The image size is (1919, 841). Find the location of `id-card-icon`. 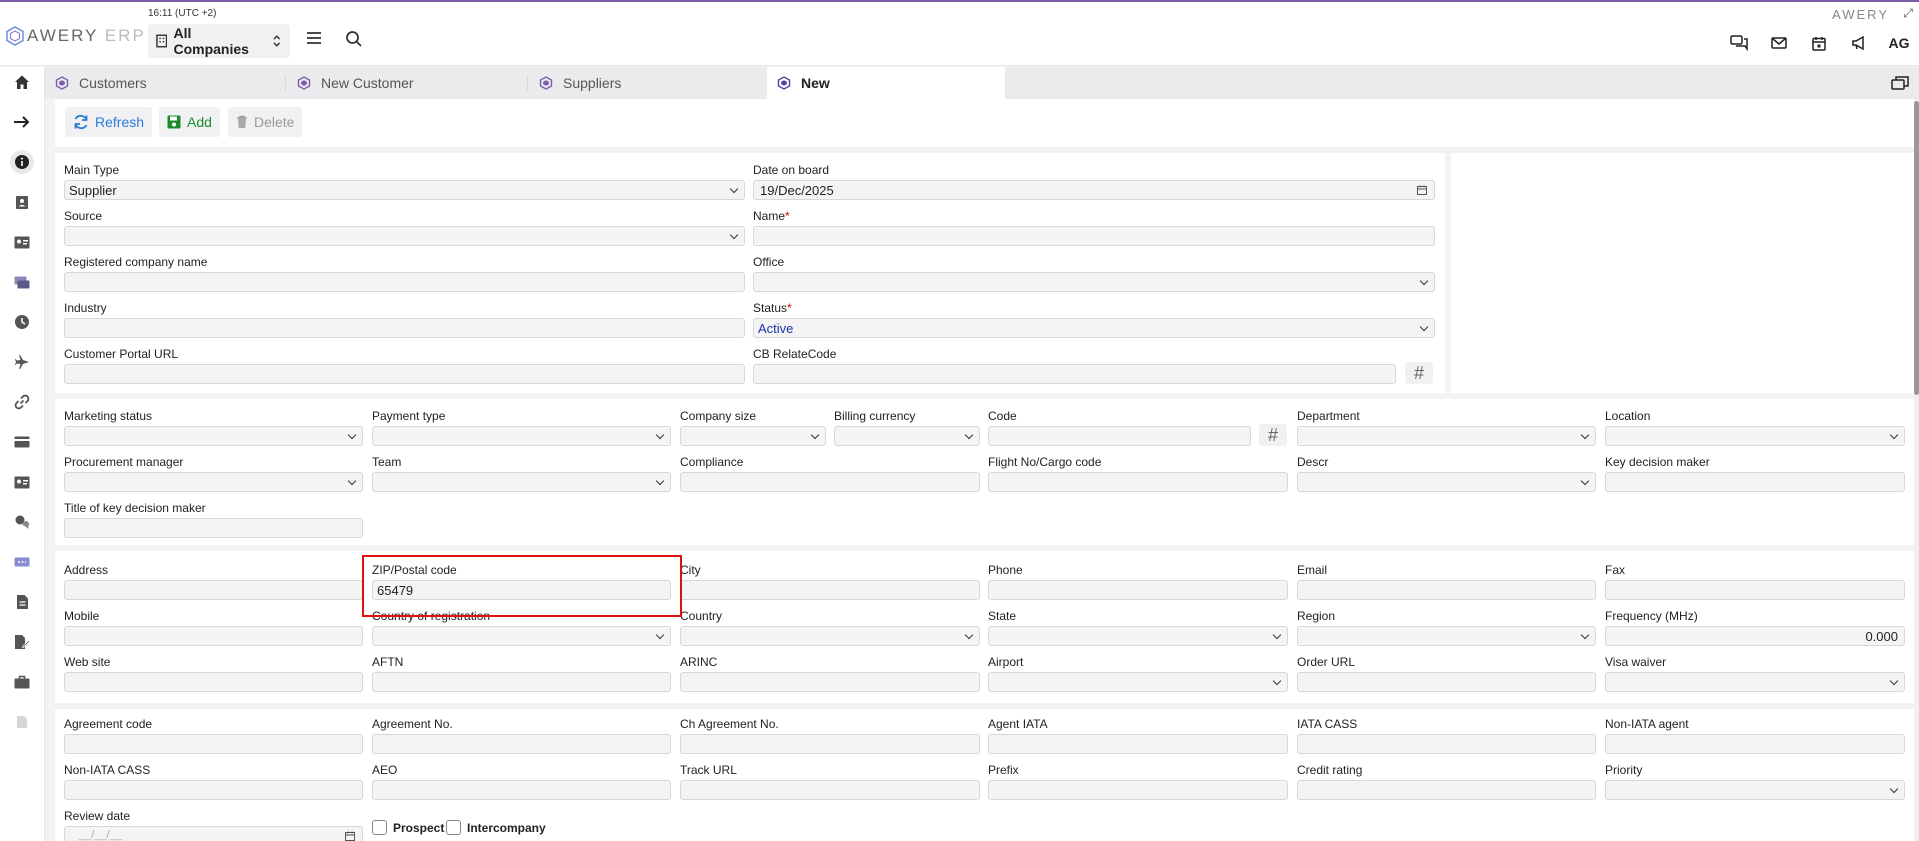

id-card-icon is located at coordinates (22, 242).